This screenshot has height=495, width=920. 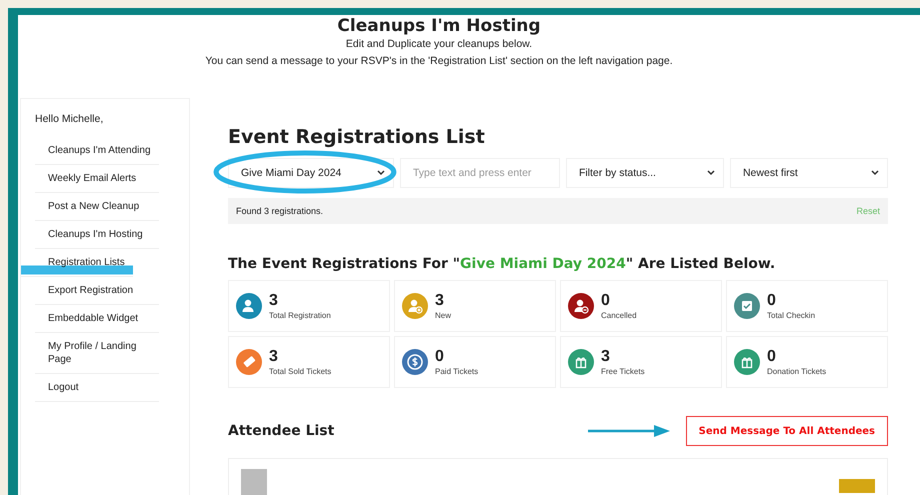 What do you see at coordinates (97, 388) in the screenshot?
I see `sidebar-item: Logout` at bounding box center [97, 388].